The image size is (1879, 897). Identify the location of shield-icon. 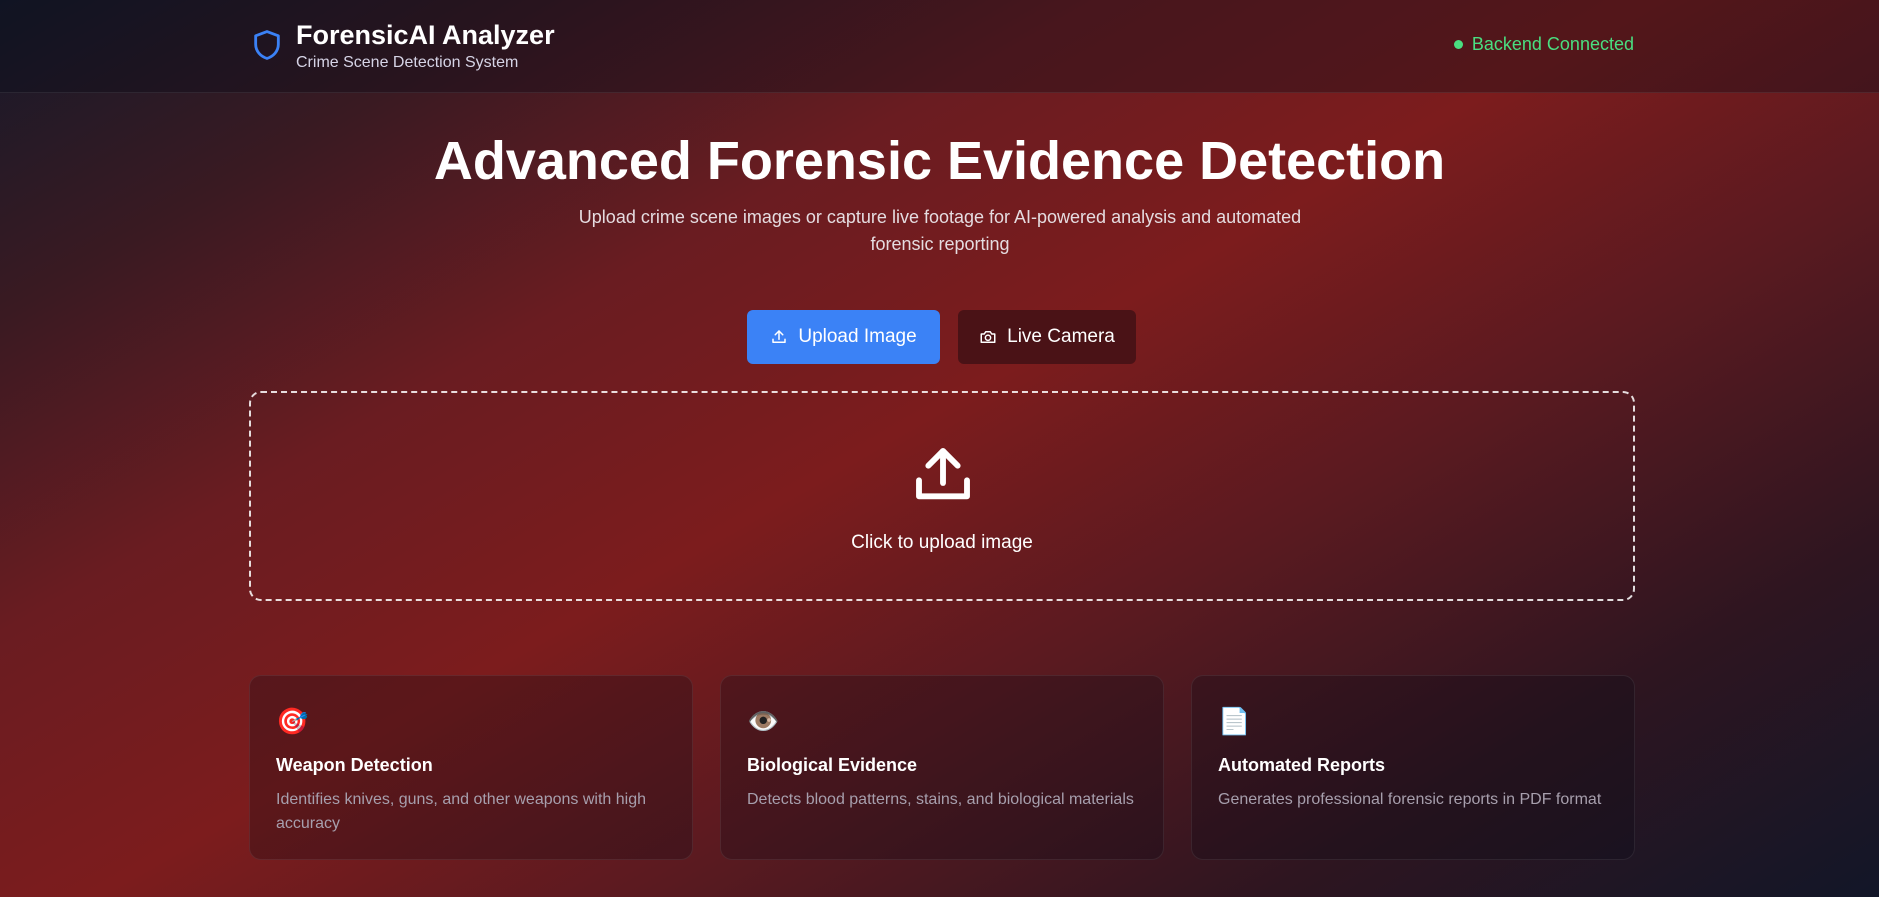
(267, 45).